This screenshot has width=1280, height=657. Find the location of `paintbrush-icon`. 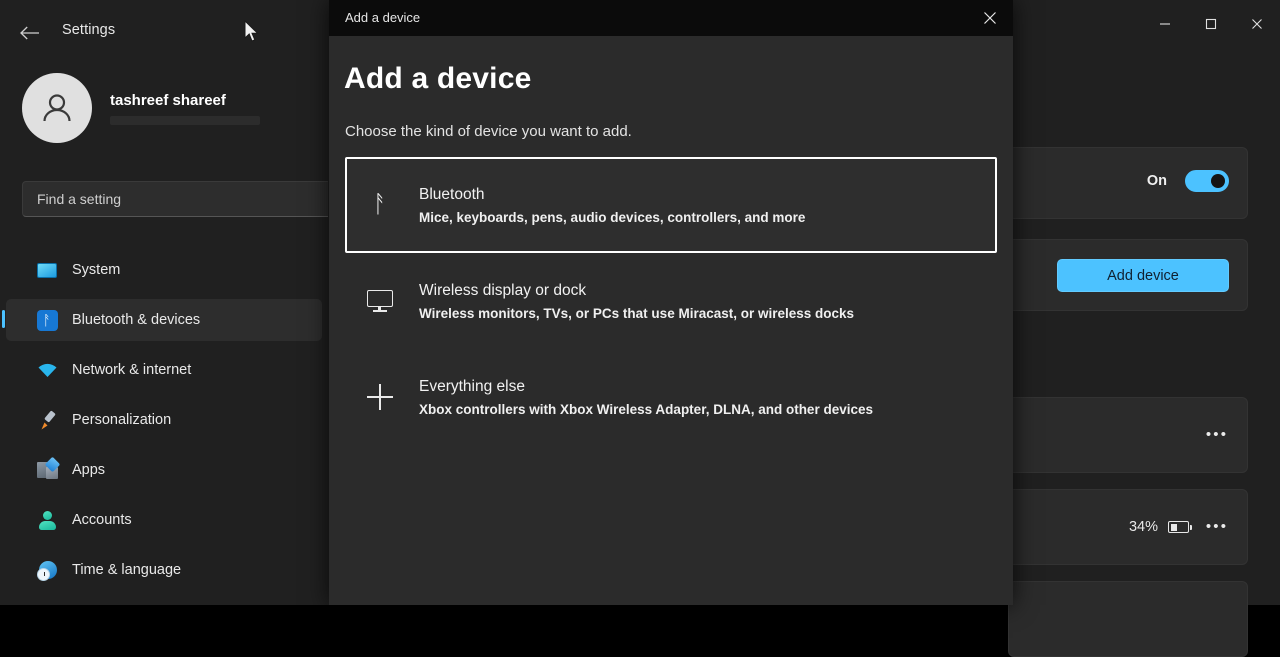

paintbrush-icon is located at coordinates (47, 420).